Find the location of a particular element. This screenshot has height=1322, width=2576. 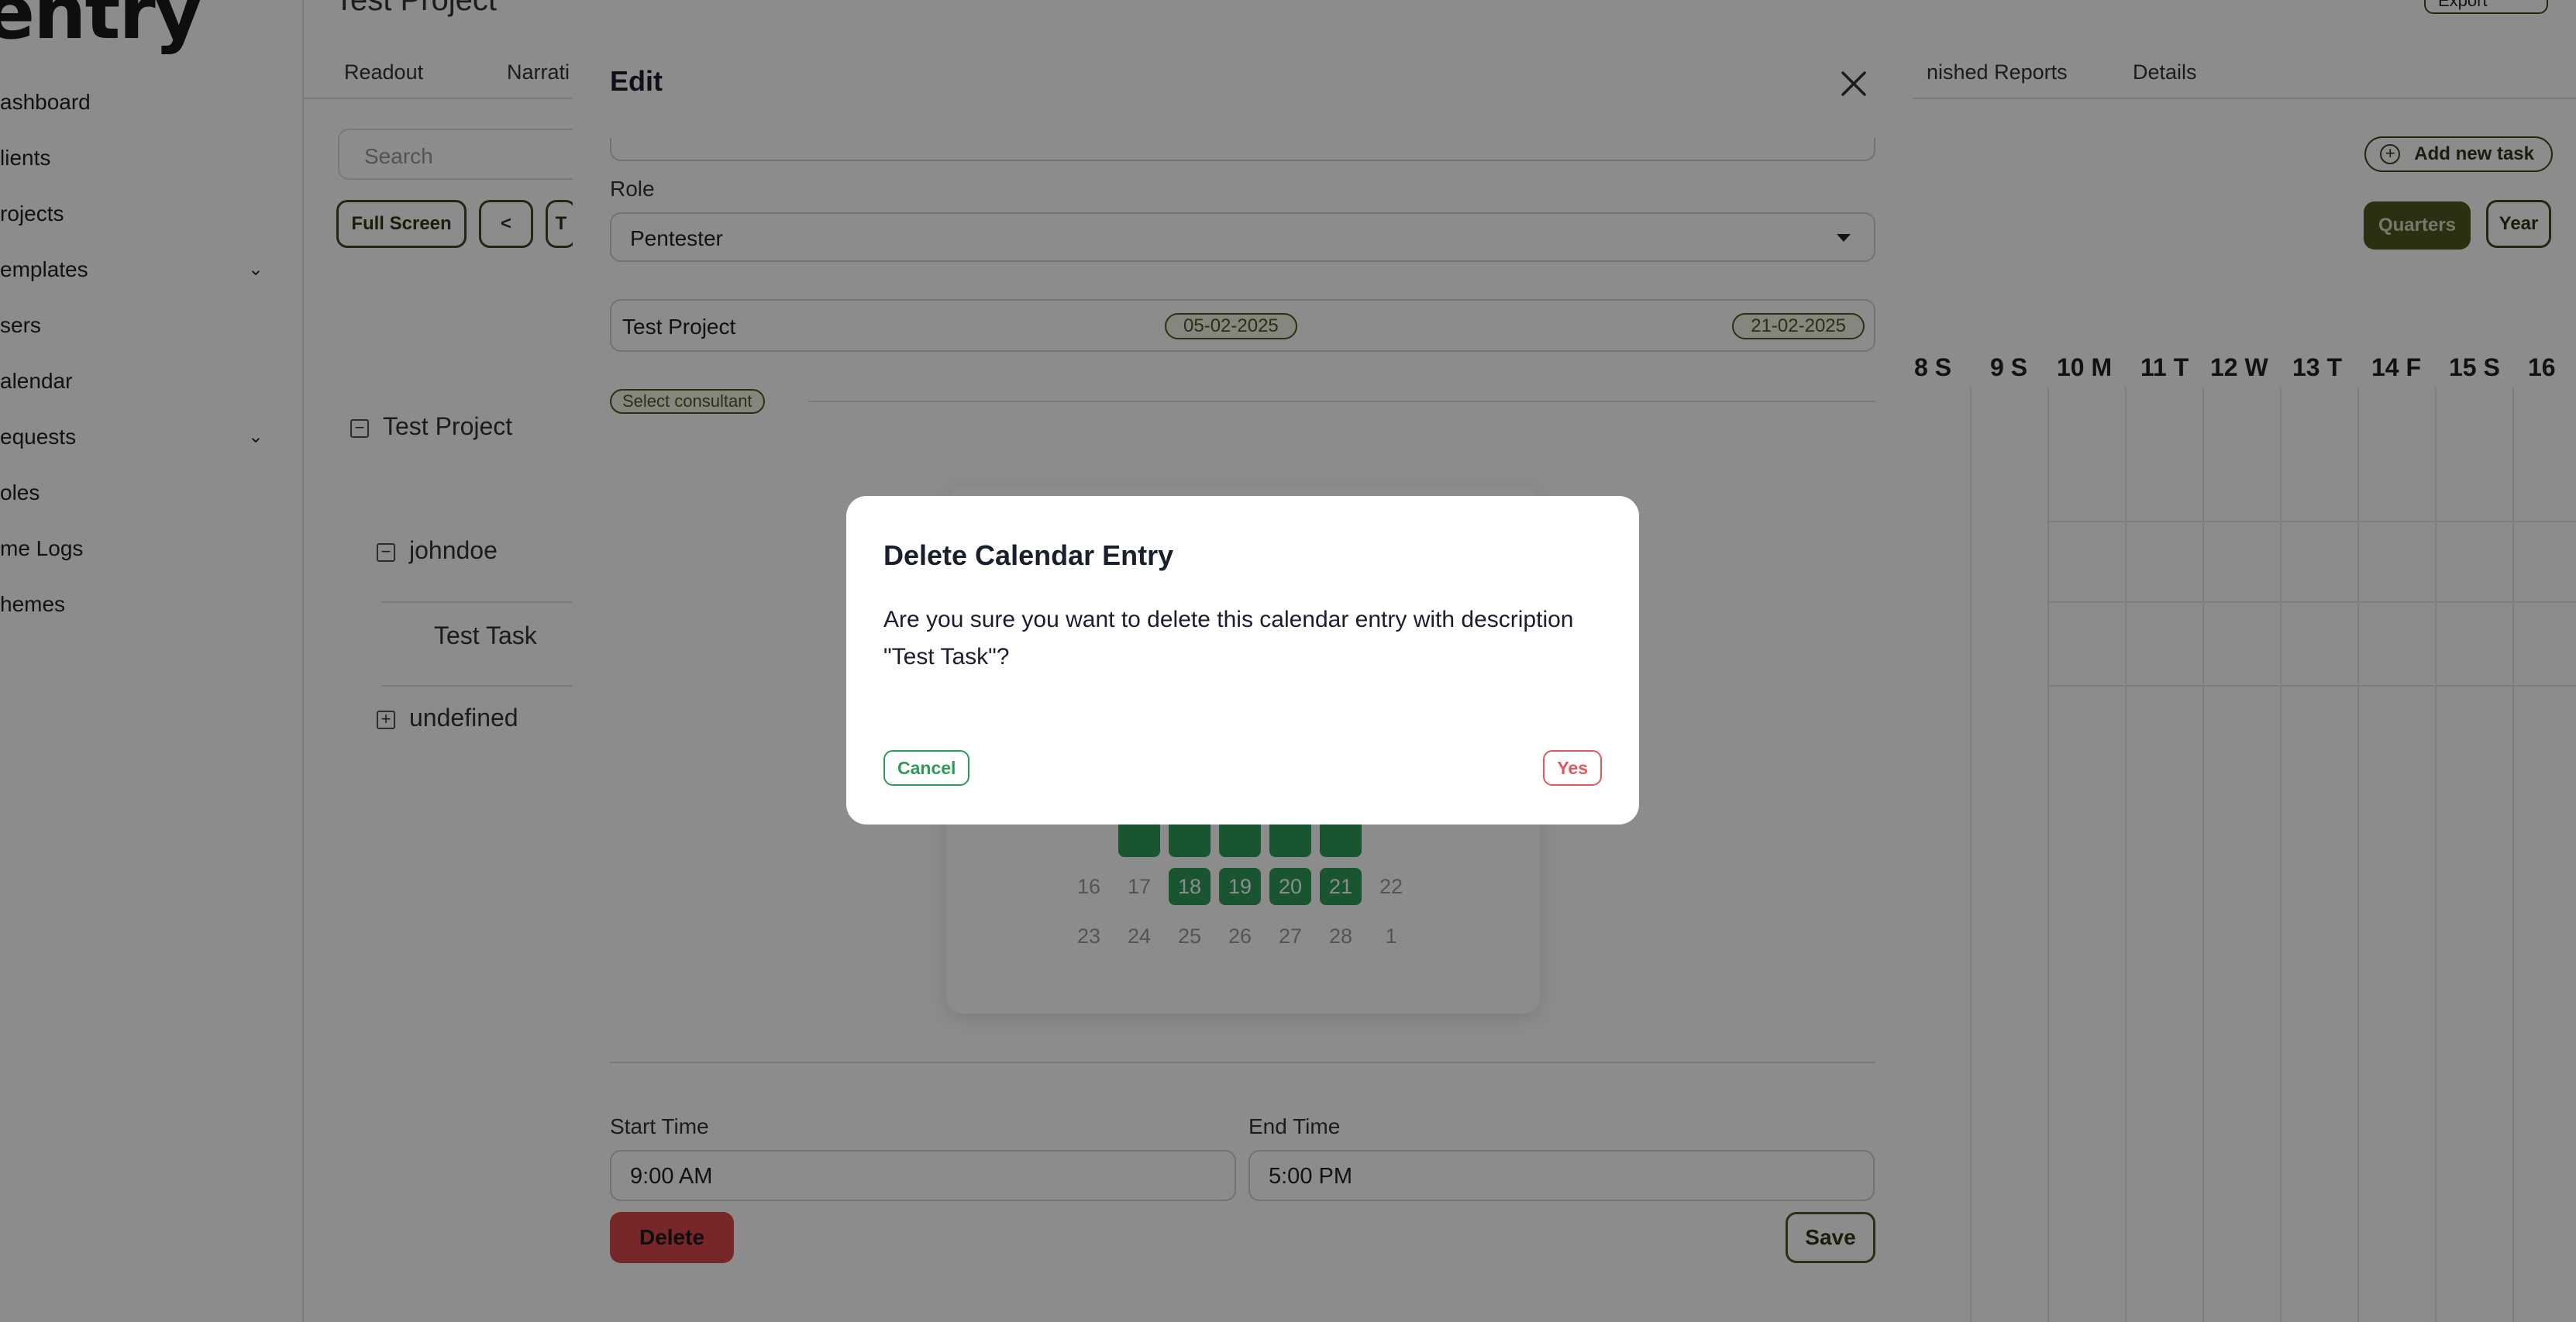

cancel-button: Cancel is located at coordinates (926, 768).